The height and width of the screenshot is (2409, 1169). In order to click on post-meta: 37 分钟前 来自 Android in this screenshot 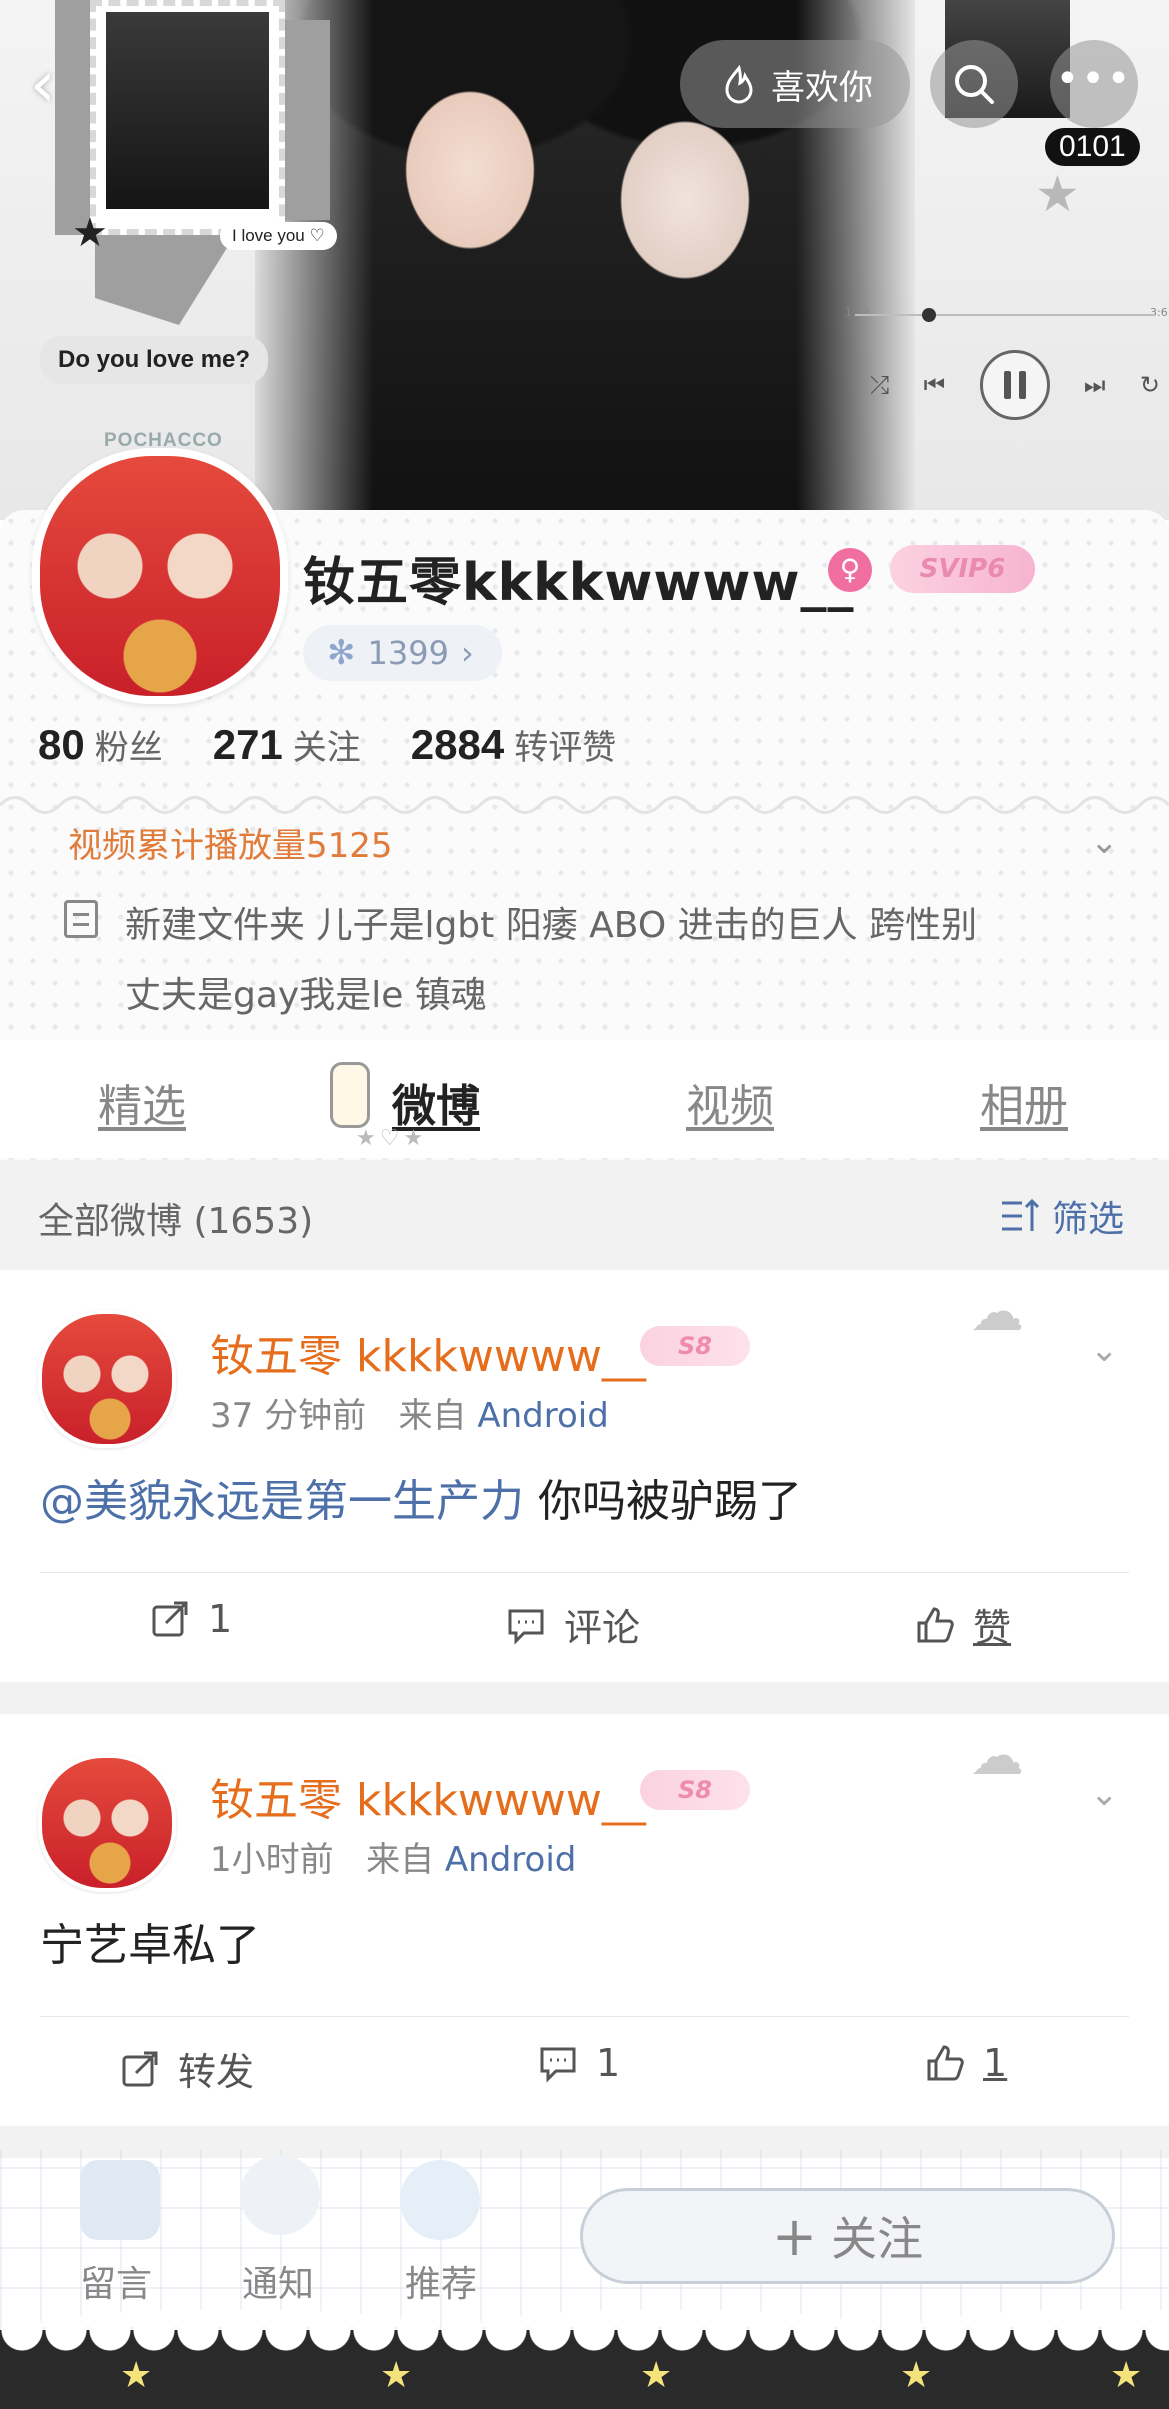, I will do `click(409, 1412)`.